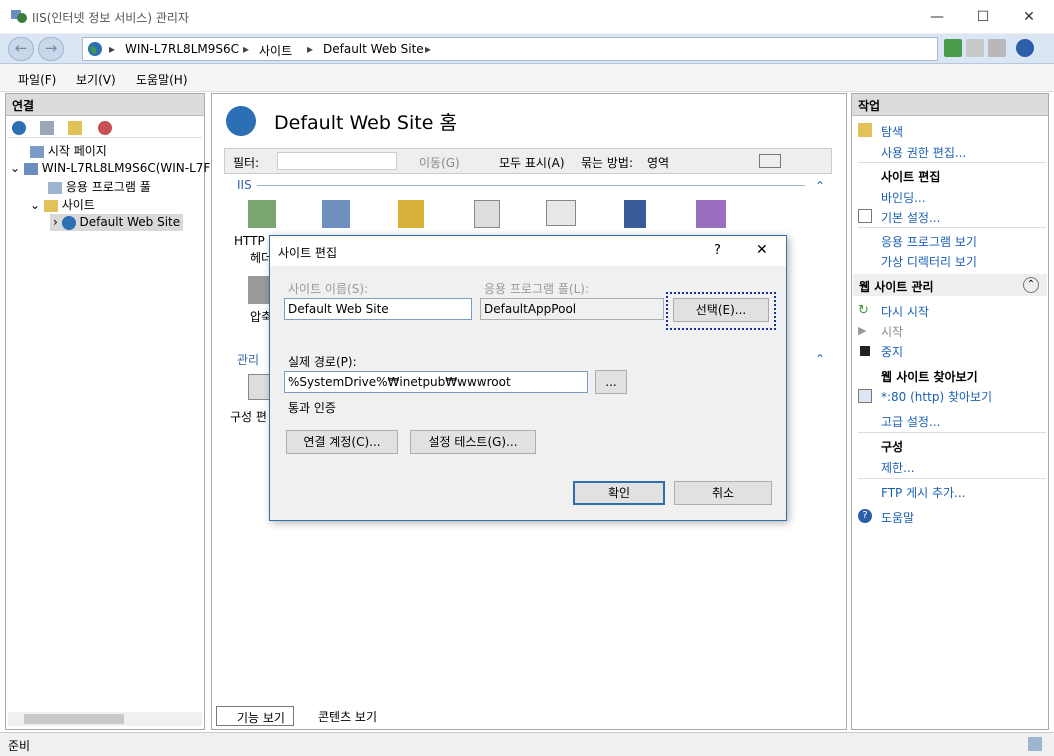 The image size is (1054, 756). What do you see at coordinates (950, 105) in the screenshot?
I see `actions-header: 작업` at bounding box center [950, 105].